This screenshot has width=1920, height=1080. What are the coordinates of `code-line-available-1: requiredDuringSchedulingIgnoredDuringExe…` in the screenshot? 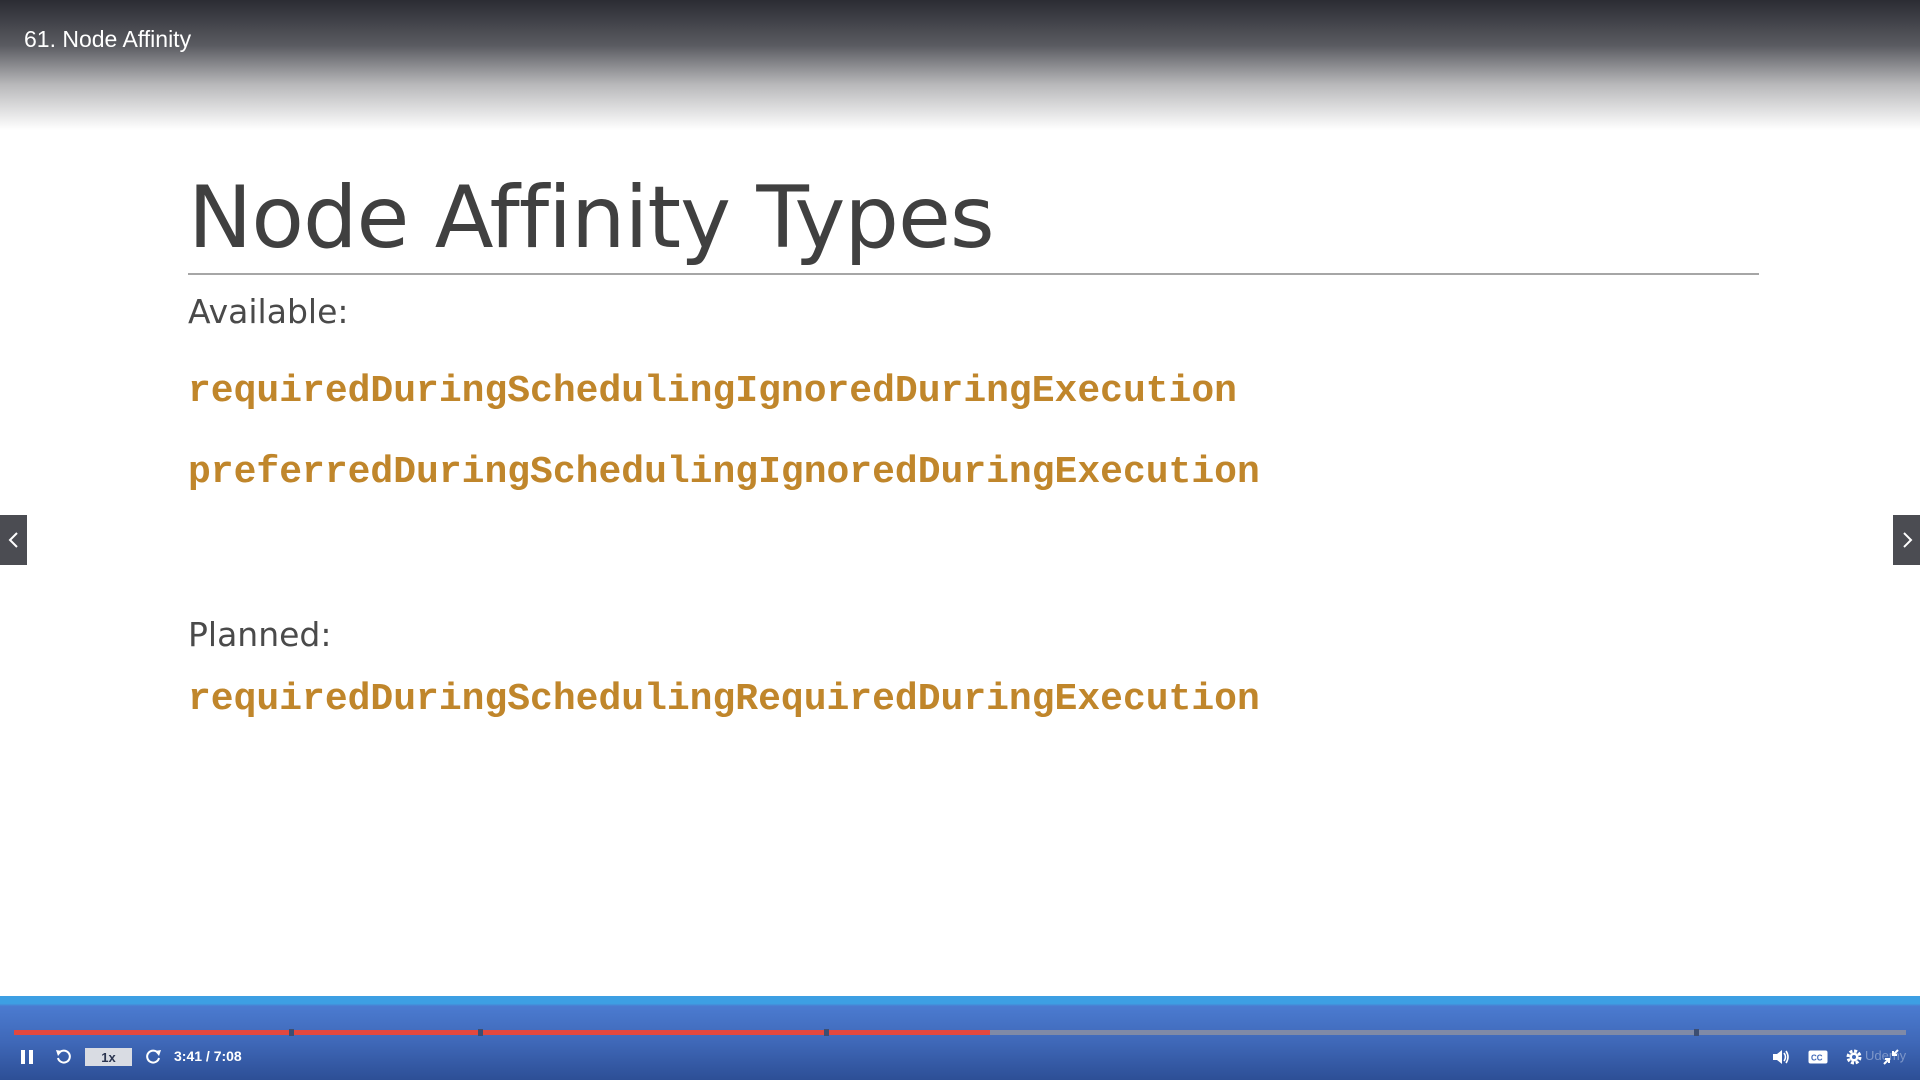 It's located at (712, 391).